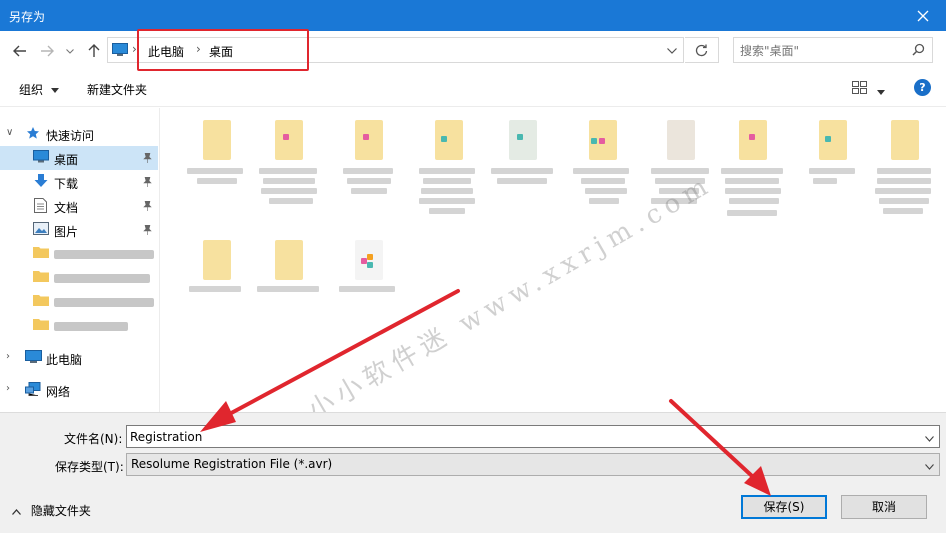 This screenshot has height=533, width=946. I want to click on chevron-down-icon, so click(672, 51).